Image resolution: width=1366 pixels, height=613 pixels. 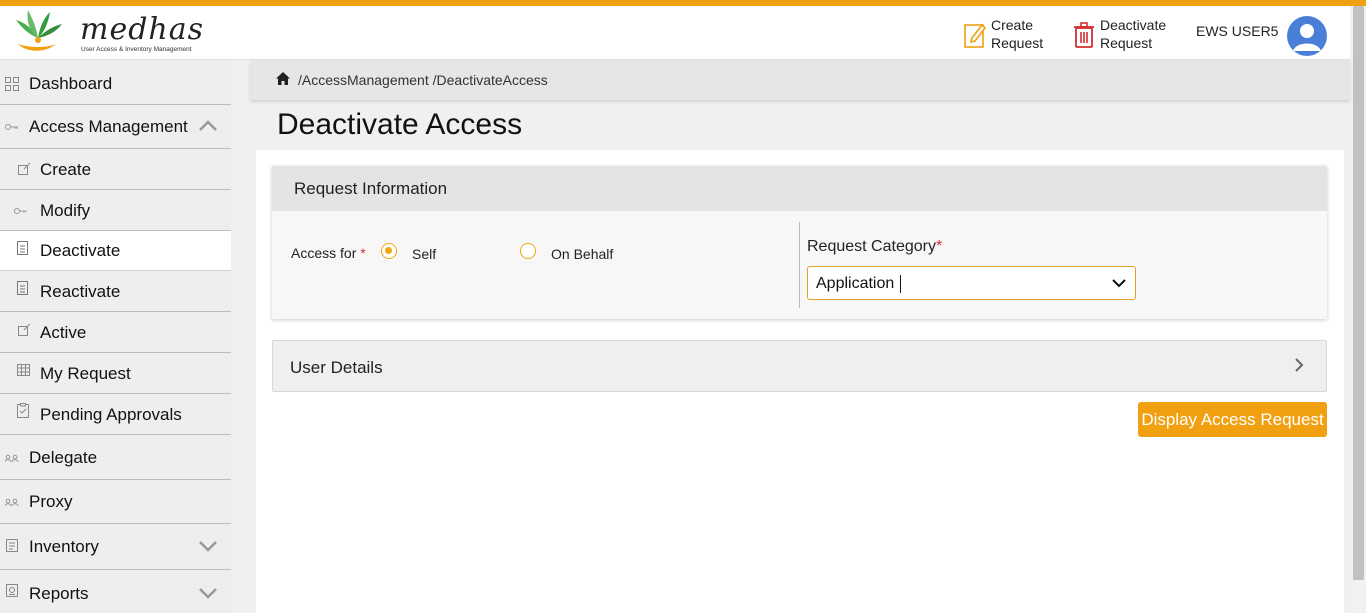 I want to click on vertical-scrollbar, so click(x=1358, y=309).